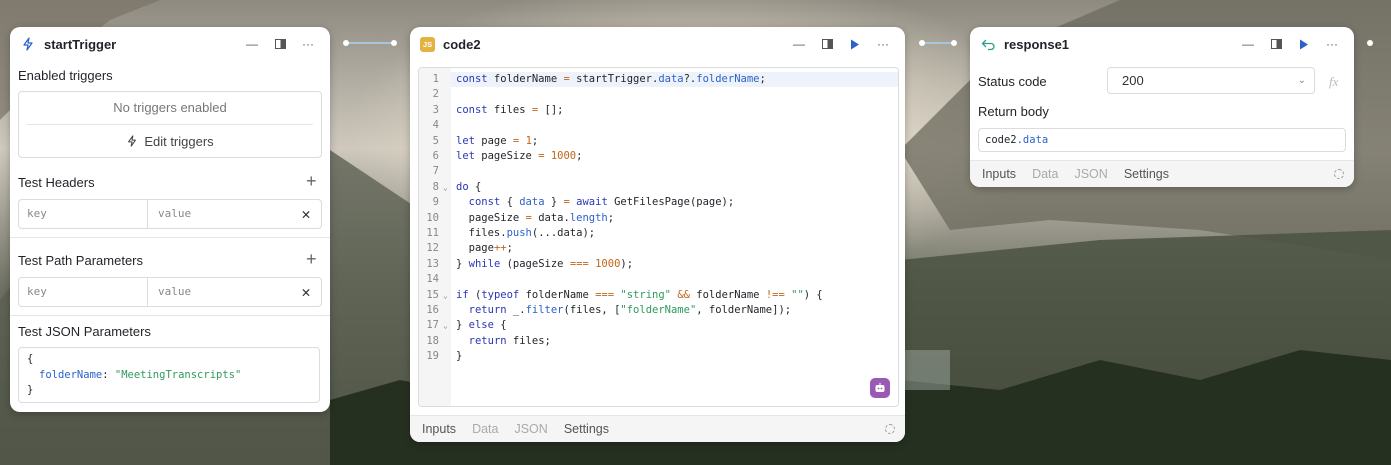 The height and width of the screenshot is (465, 1391). What do you see at coordinates (1001, 140) in the screenshot?
I see `return-body-prefix: code2` at bounding box center [1001, 140].